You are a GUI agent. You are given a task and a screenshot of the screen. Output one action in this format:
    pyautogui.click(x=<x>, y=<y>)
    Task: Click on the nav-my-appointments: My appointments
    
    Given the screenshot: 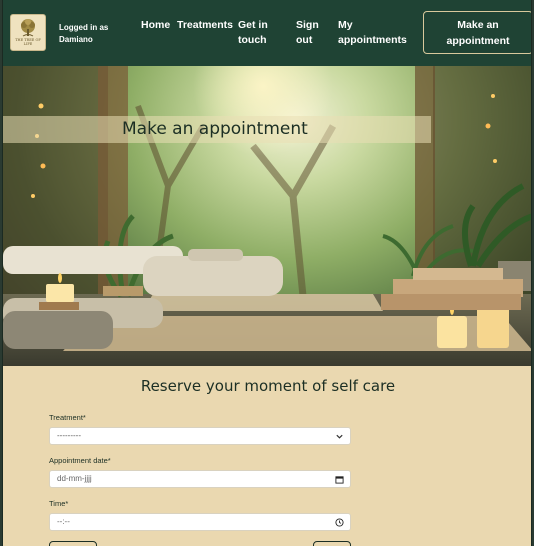 What is the action you would take?
    pyautogui.click(x=374, y=33)
    